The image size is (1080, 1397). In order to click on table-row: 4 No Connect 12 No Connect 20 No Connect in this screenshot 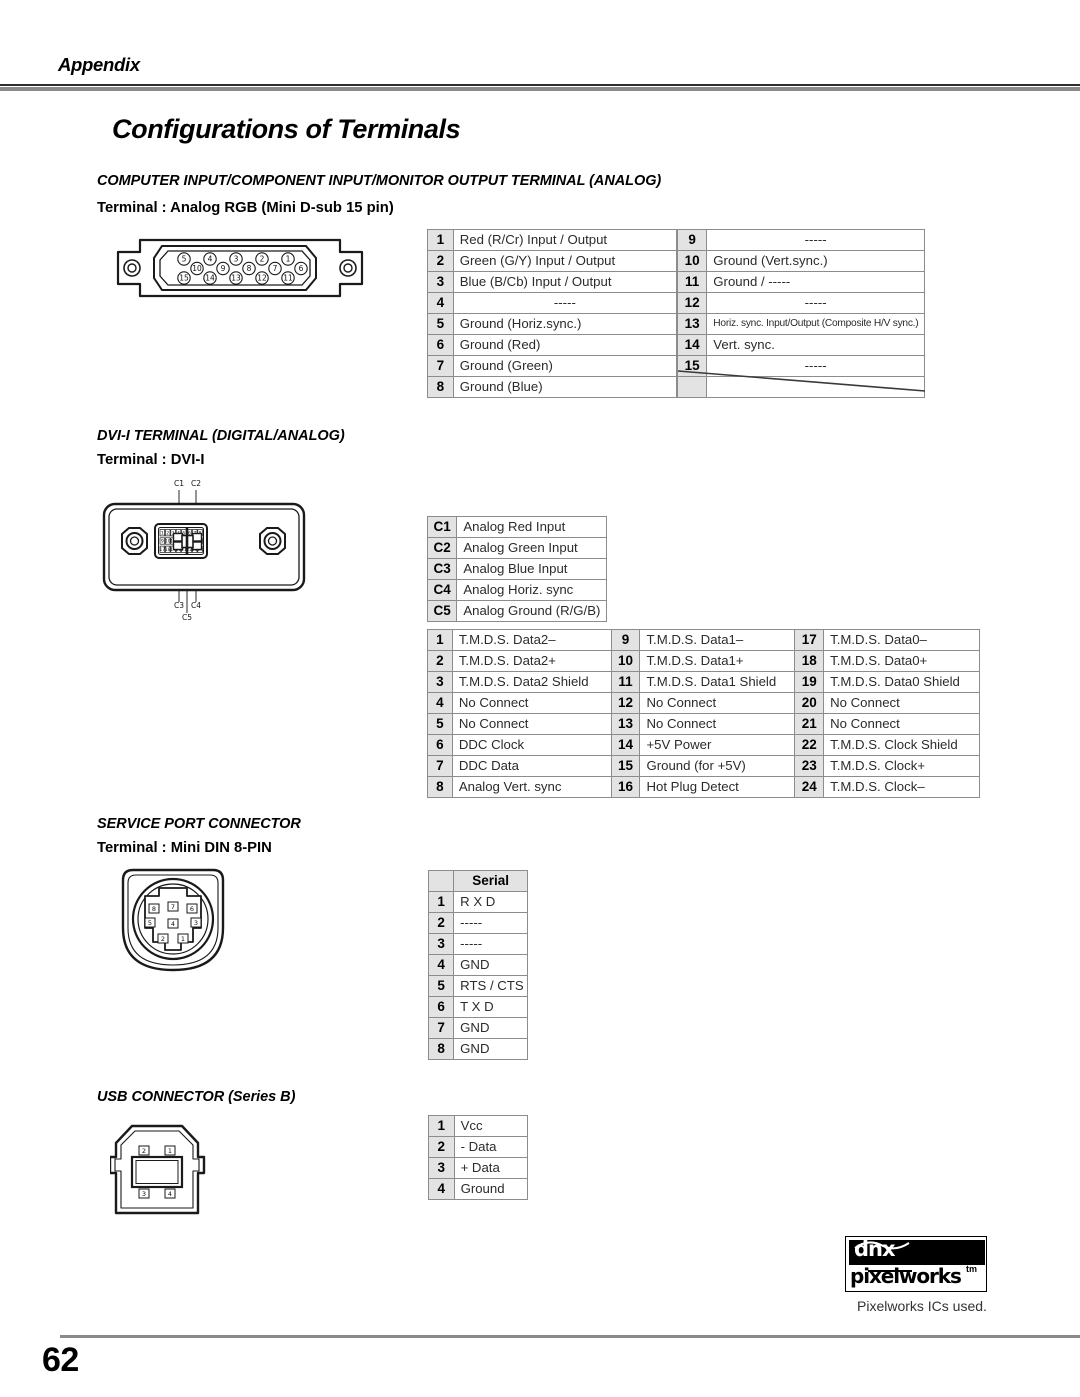, I will do `click(703, 703)`.